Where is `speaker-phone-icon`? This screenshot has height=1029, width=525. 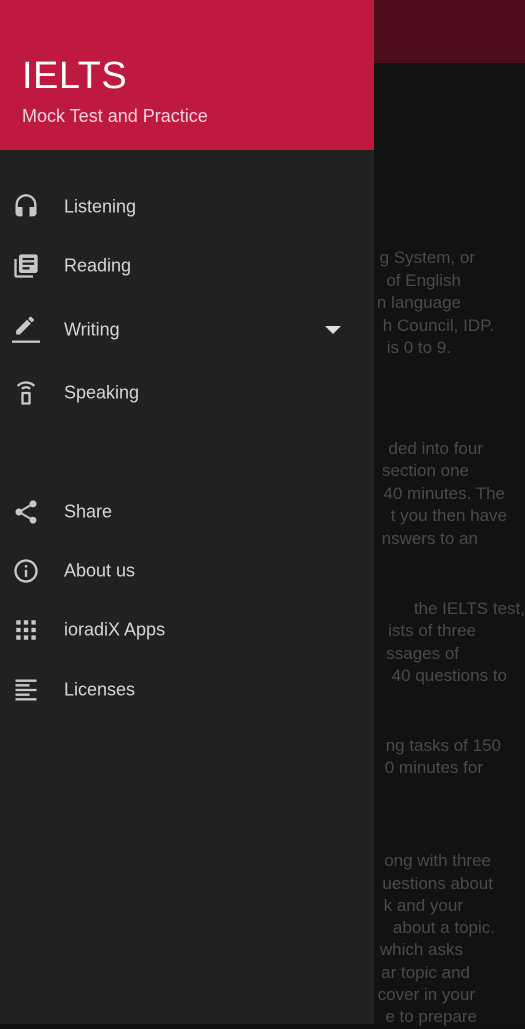 speaker-phone-icon is located at coordinates (26, 393).